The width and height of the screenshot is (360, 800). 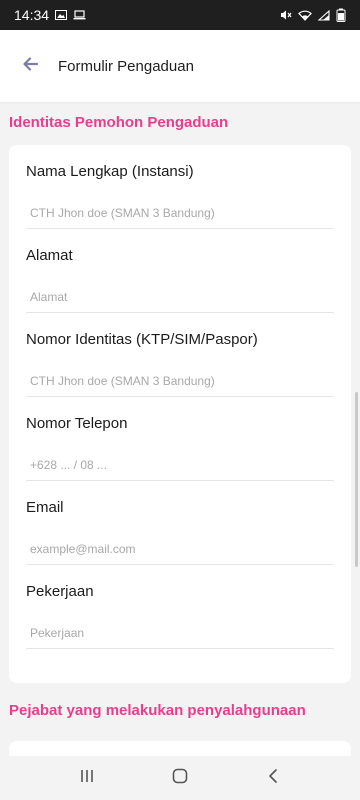 I want to click on field-alamat: Alamat, so click(x=180, y=271).